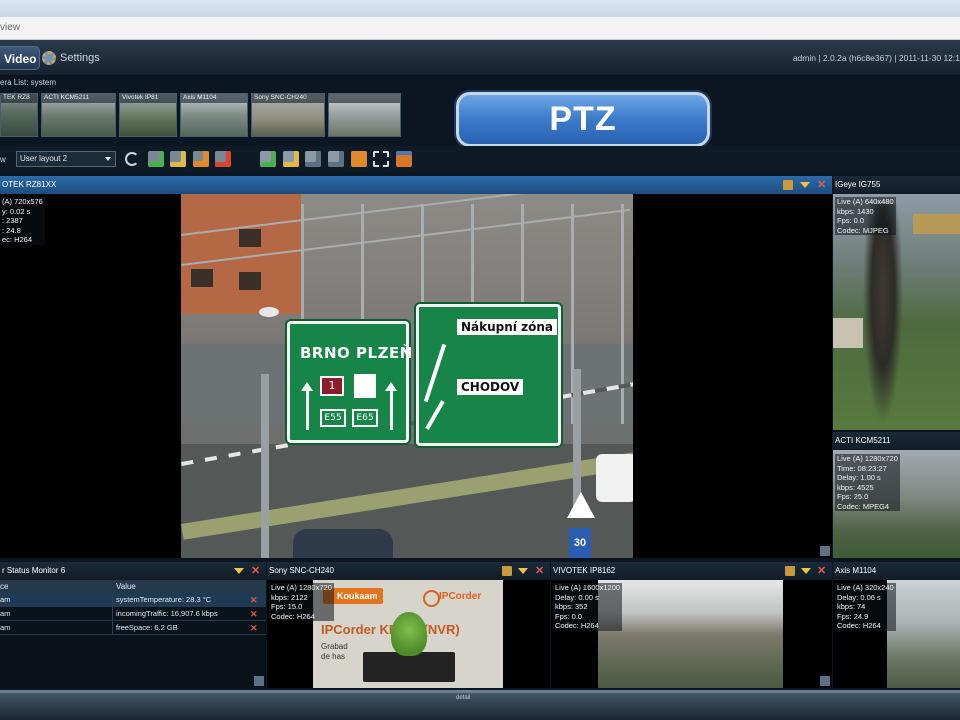 This screenshot has height=720, width=960. I want to click on fullscreen-icon, so click(381, 159).